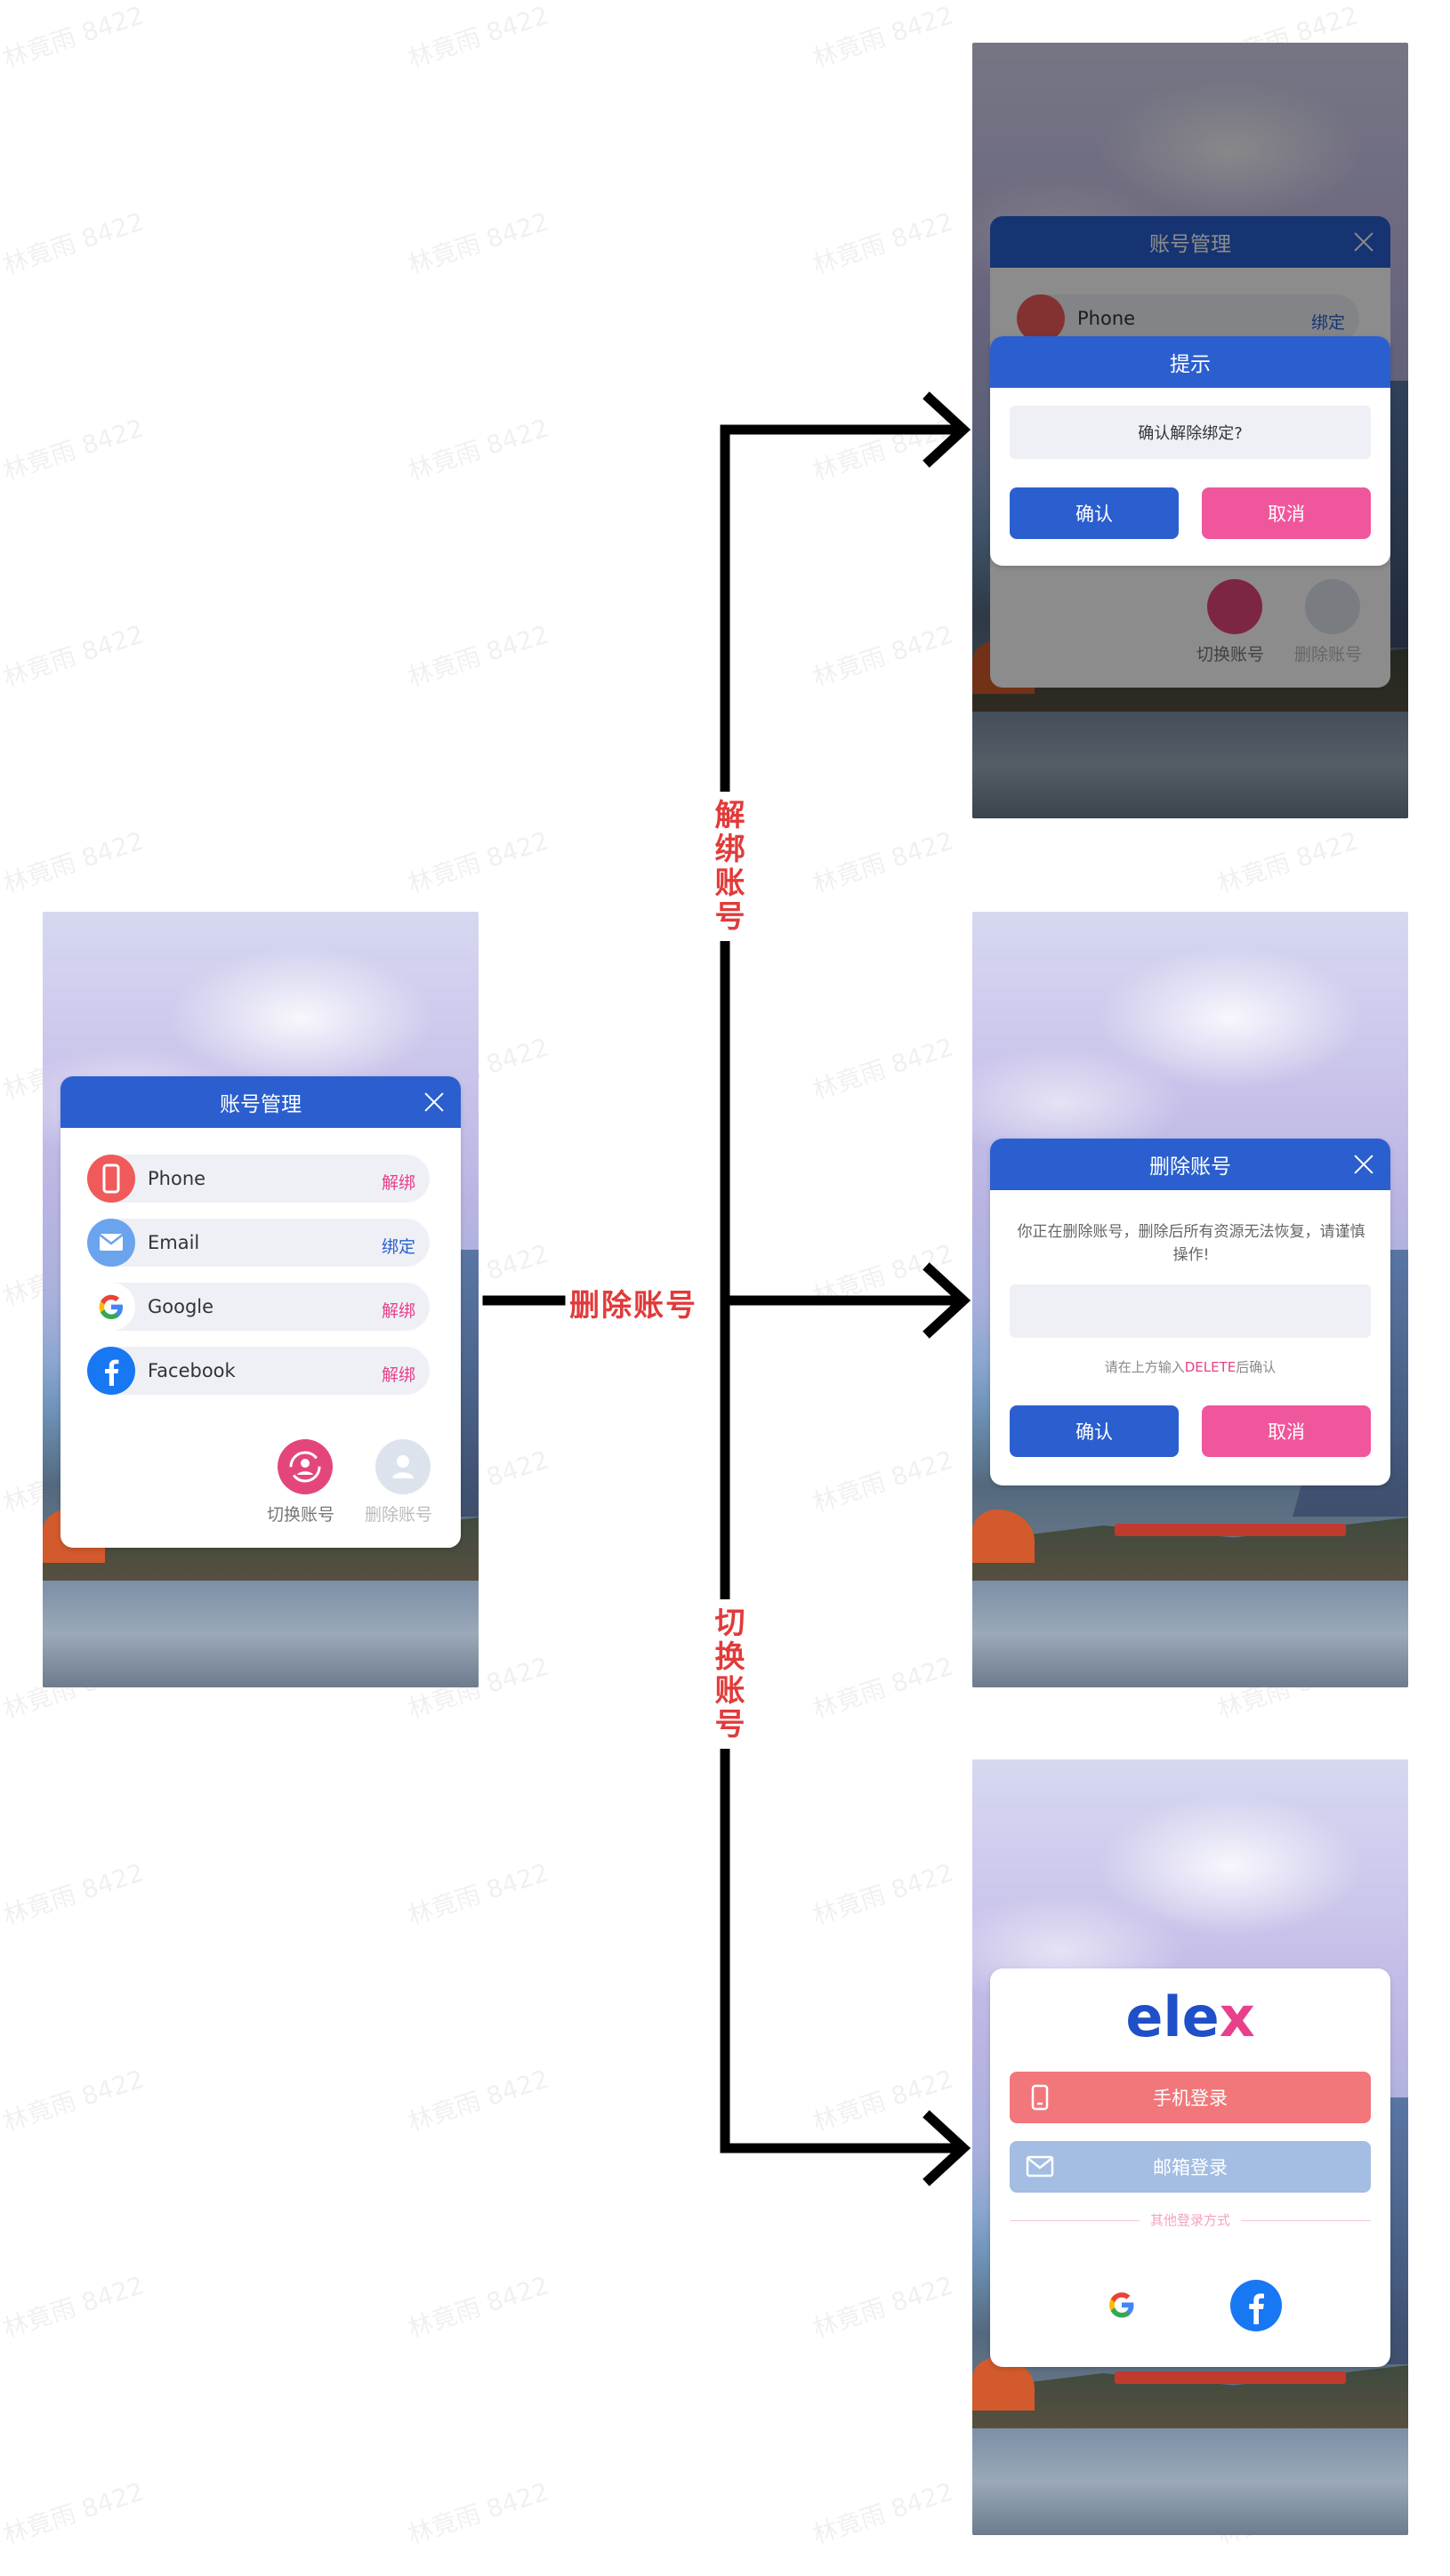 The width and height of the screenshot is (1450, 2576). I want to click on other-login-label: 其他登录方式, so click(1190, 2220).